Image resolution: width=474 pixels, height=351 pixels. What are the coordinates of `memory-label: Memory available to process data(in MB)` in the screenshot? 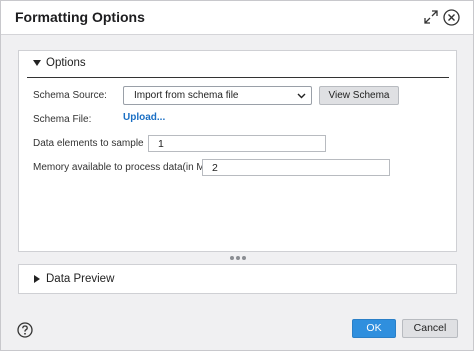 It's located at (124, 167).